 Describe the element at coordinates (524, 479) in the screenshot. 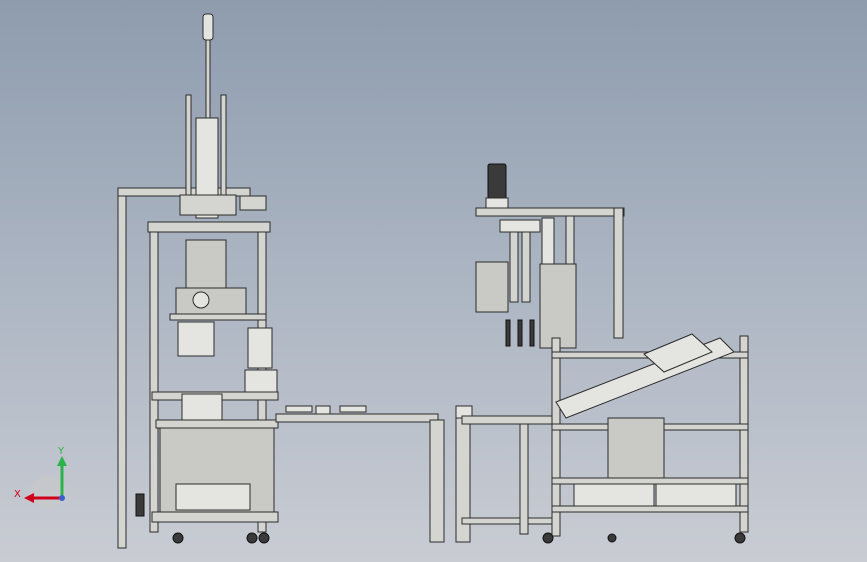

I see `conveyor-leg-inner` at that location.